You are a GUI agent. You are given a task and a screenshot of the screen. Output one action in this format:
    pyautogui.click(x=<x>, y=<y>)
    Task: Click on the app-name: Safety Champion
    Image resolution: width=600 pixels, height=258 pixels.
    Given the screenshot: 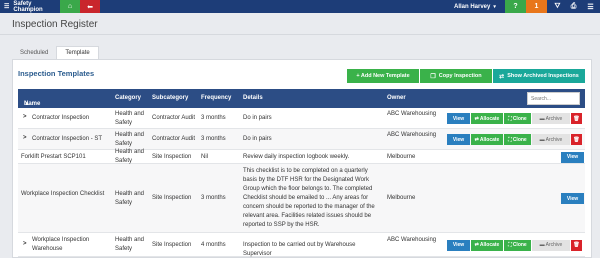 What is the action you would take?
    pyautogui.click(x=28, y=6)
    